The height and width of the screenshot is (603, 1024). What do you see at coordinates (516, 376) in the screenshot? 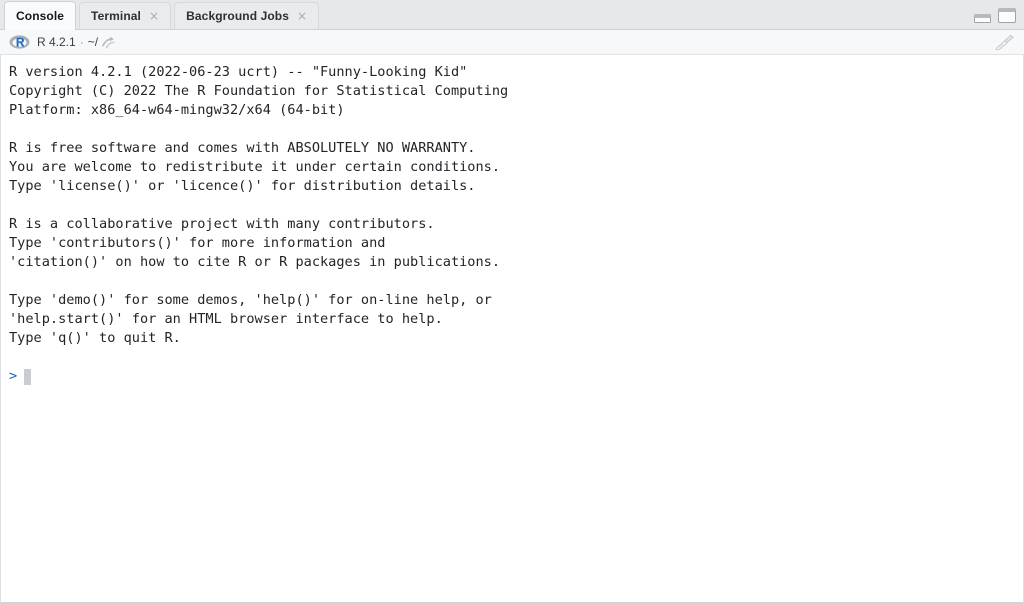
I see `console-input-line: >` at bounding box center [516, 376].